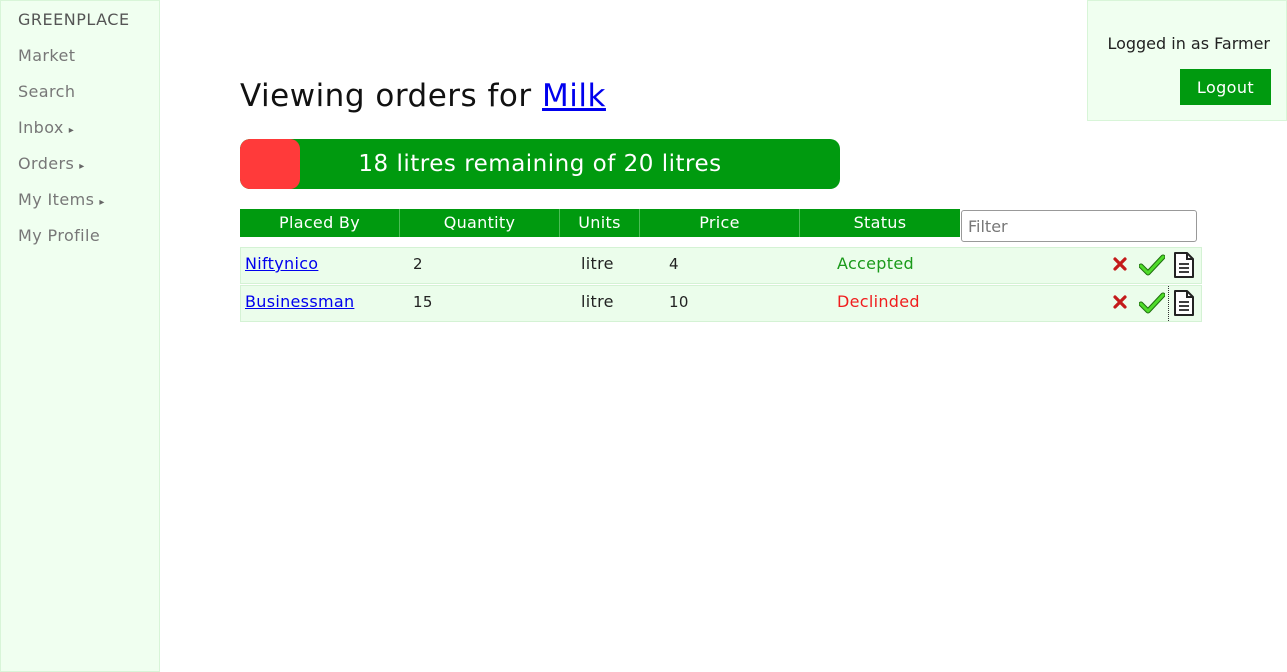 The width and height of the screenshot is (1287, 672). I want to click on sidebar-item-label: Orders, so click(46, 163).